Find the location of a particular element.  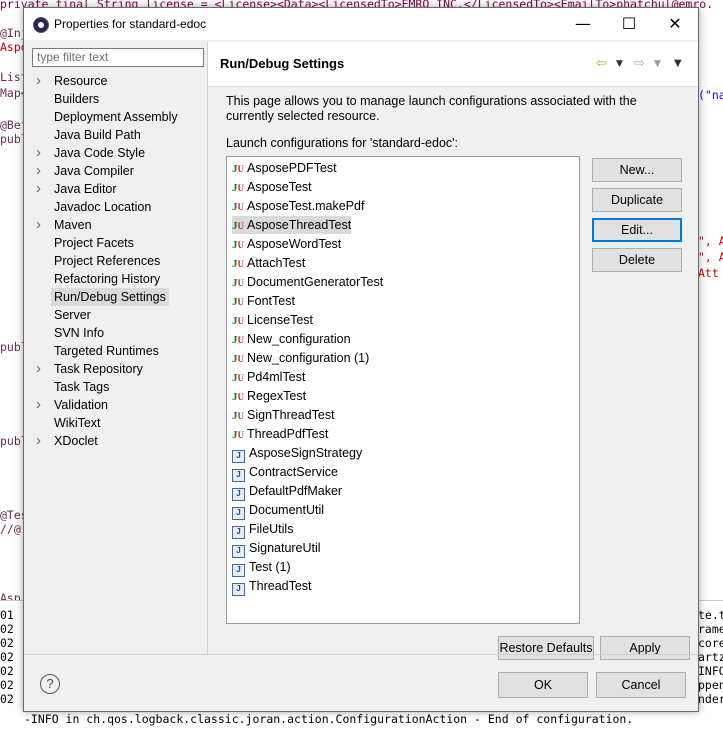

launch-configuration-item: JU AsposeTest is located at coordinates (272, 187).